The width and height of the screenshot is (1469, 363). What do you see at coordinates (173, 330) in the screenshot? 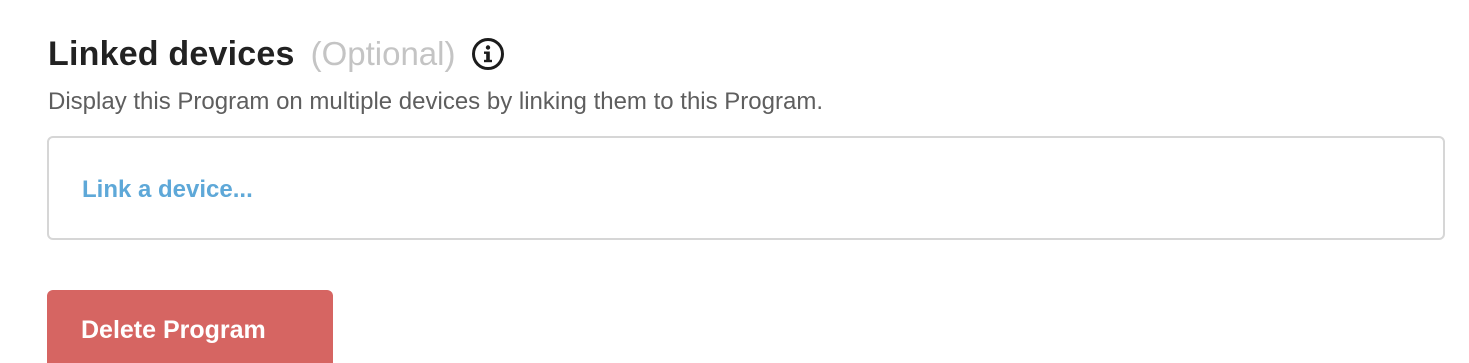
I see `delete-program-label: Delete Program` at bounding box center [173, 330].